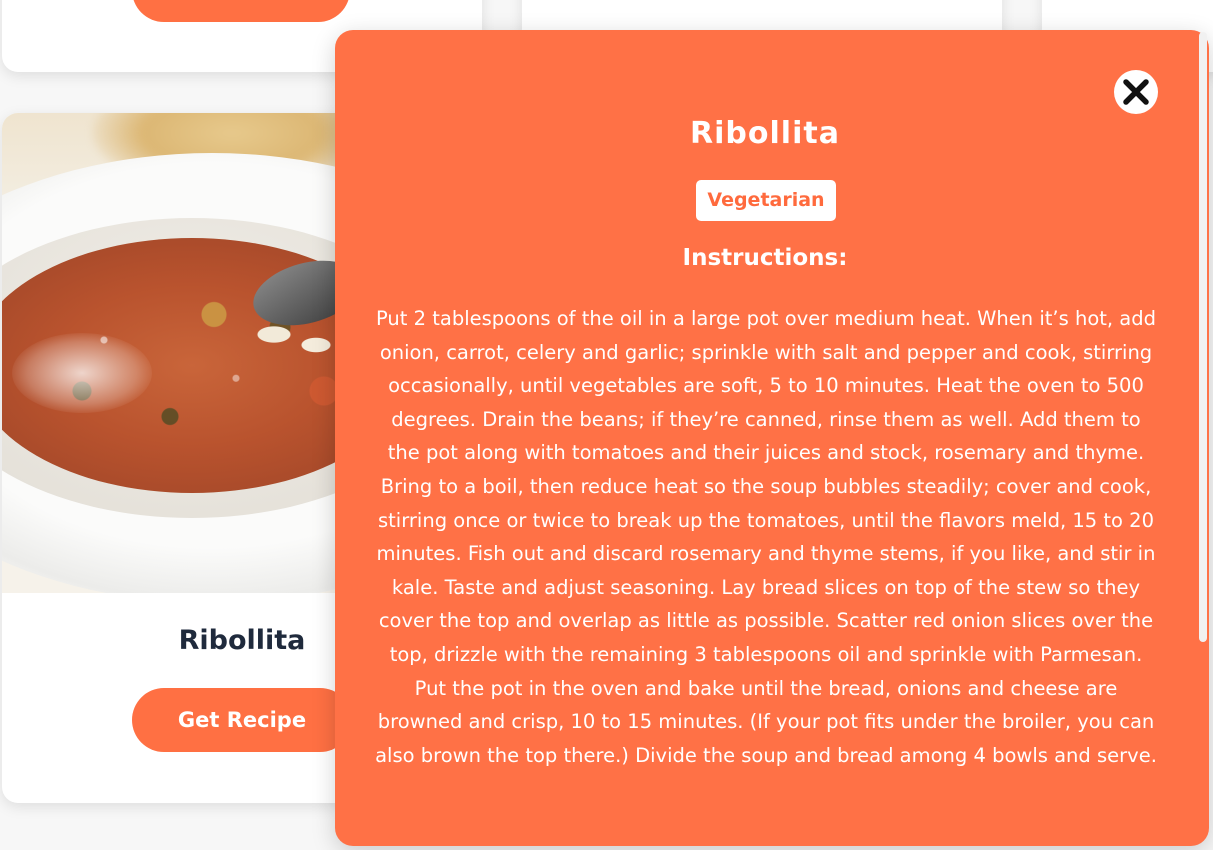 This screenshot has width=1213, height=850. What do you see at coordinates (241, 11) in the screenshot?
I see `get-recipe-button-top-left` at bounding box center [241, 11].